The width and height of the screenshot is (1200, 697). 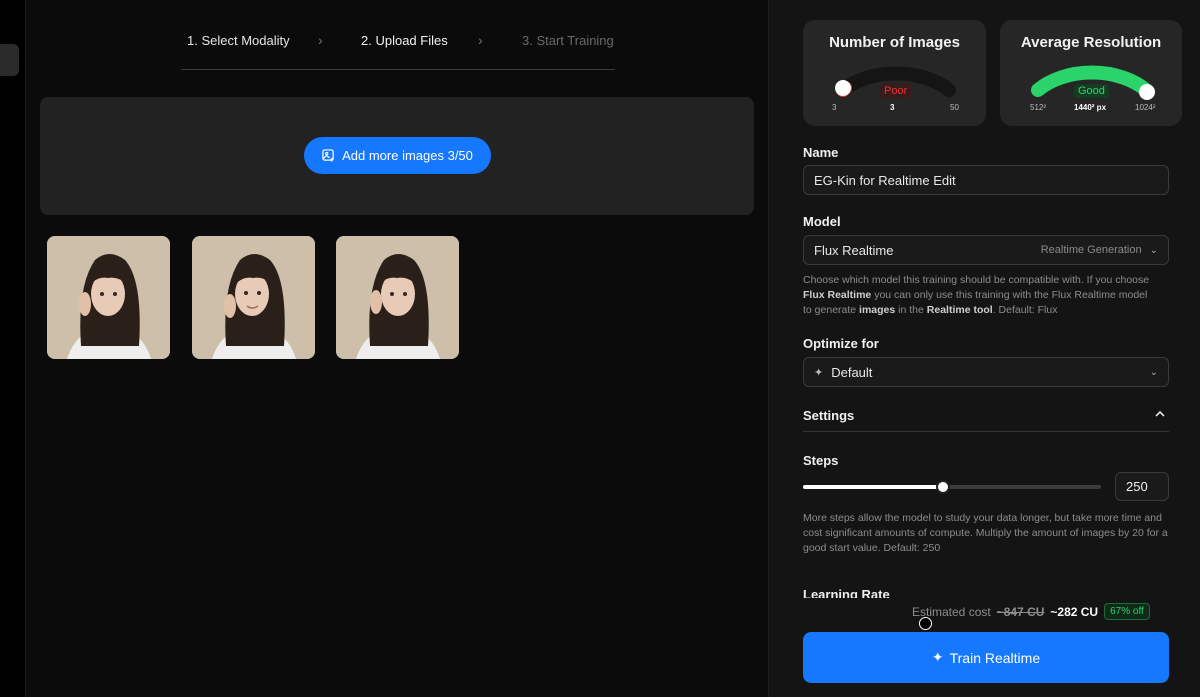 I want to click on name-label: Name, so click(x=821, y=152).